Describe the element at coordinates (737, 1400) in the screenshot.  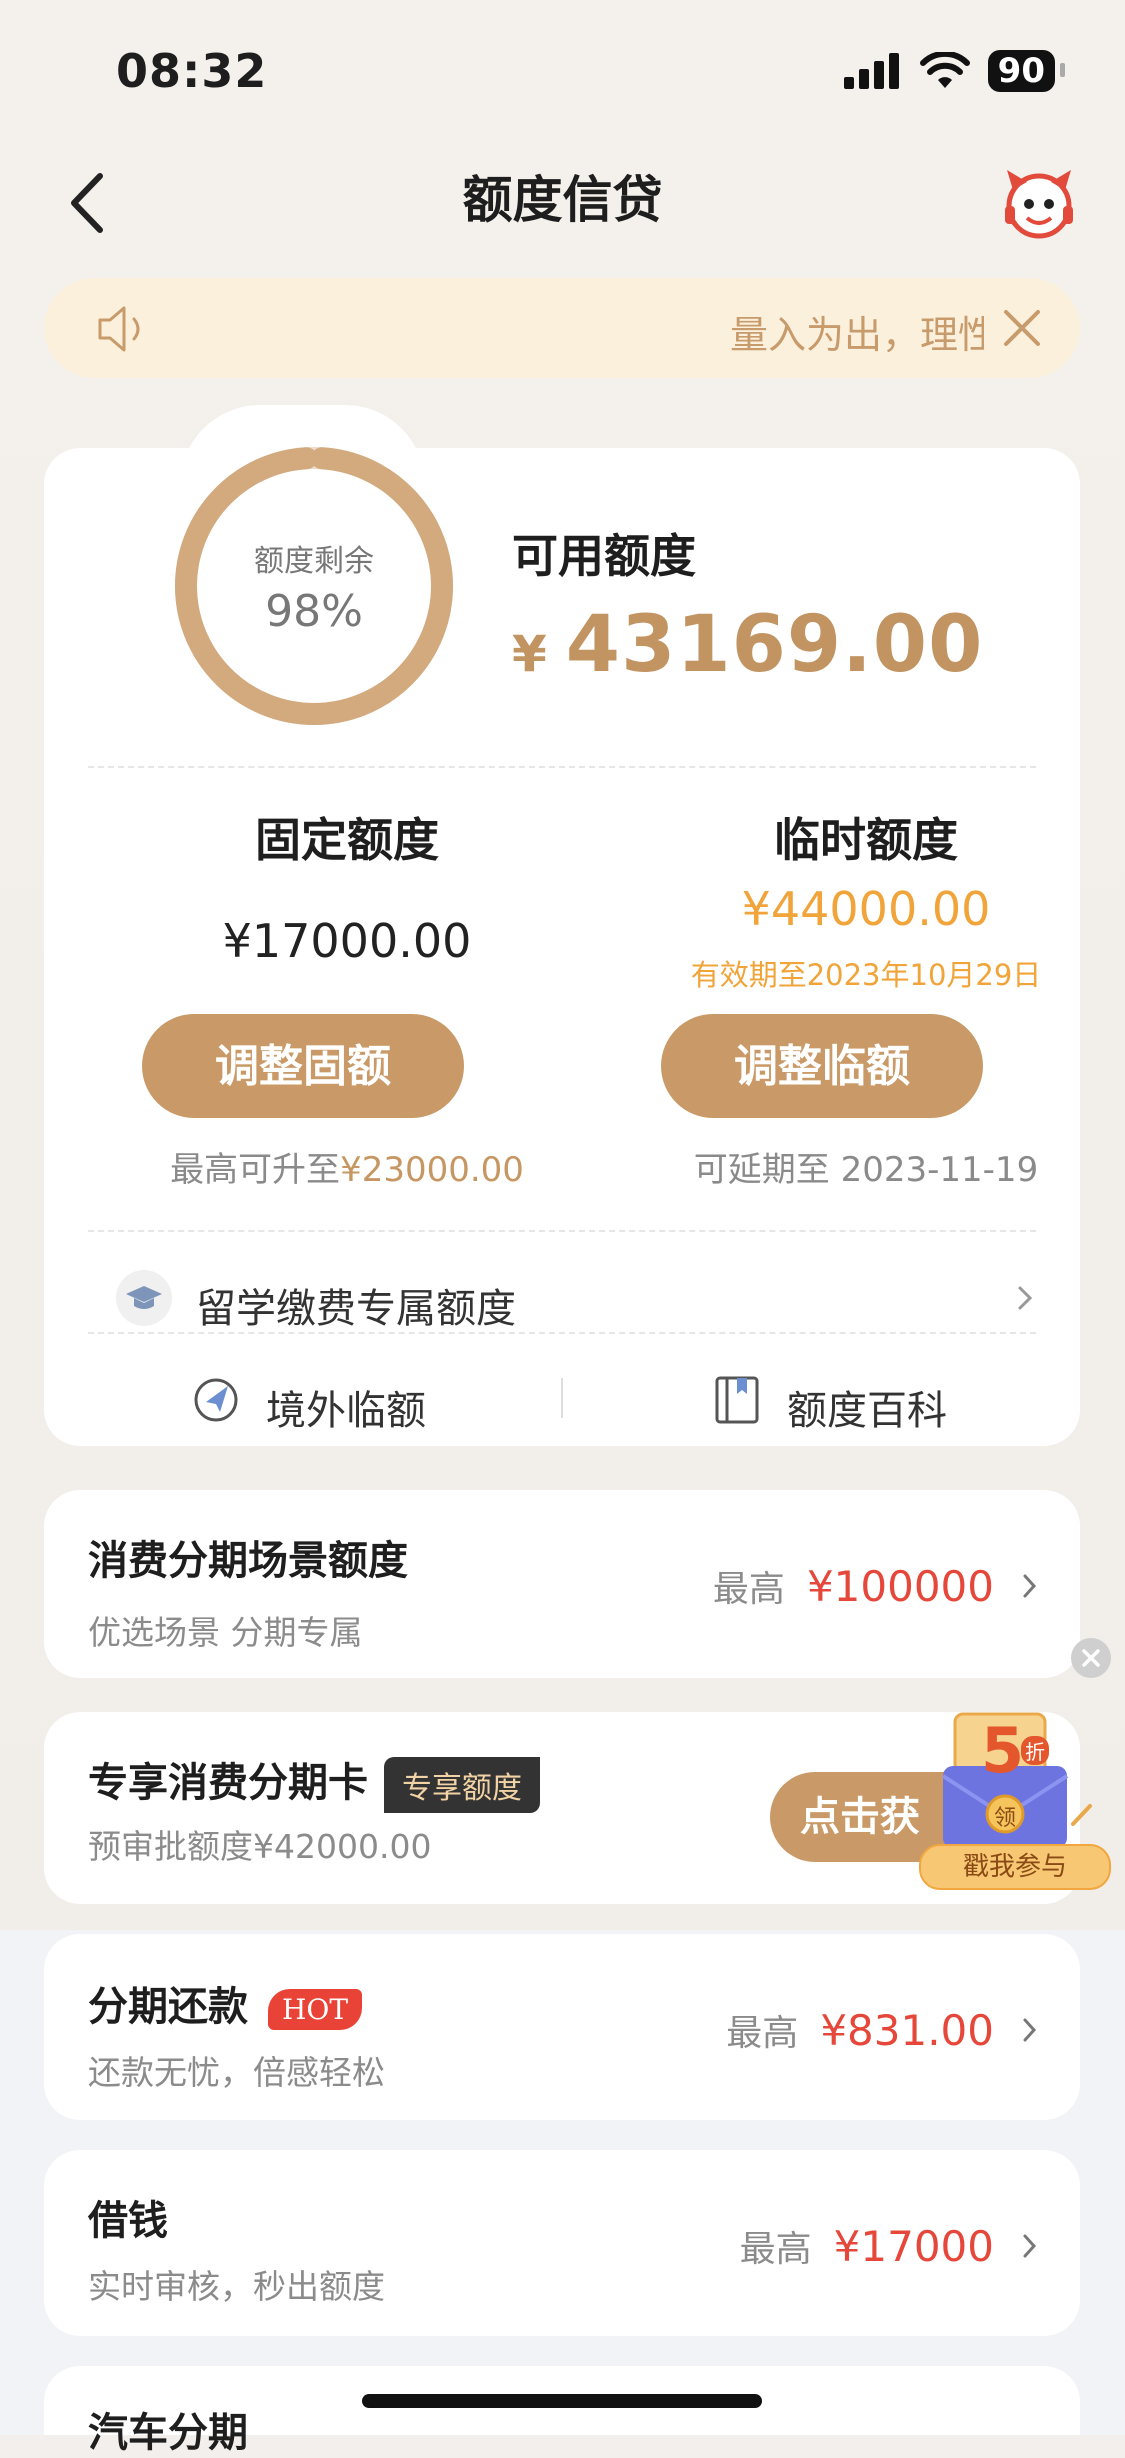
I see `book-icon` at that location.